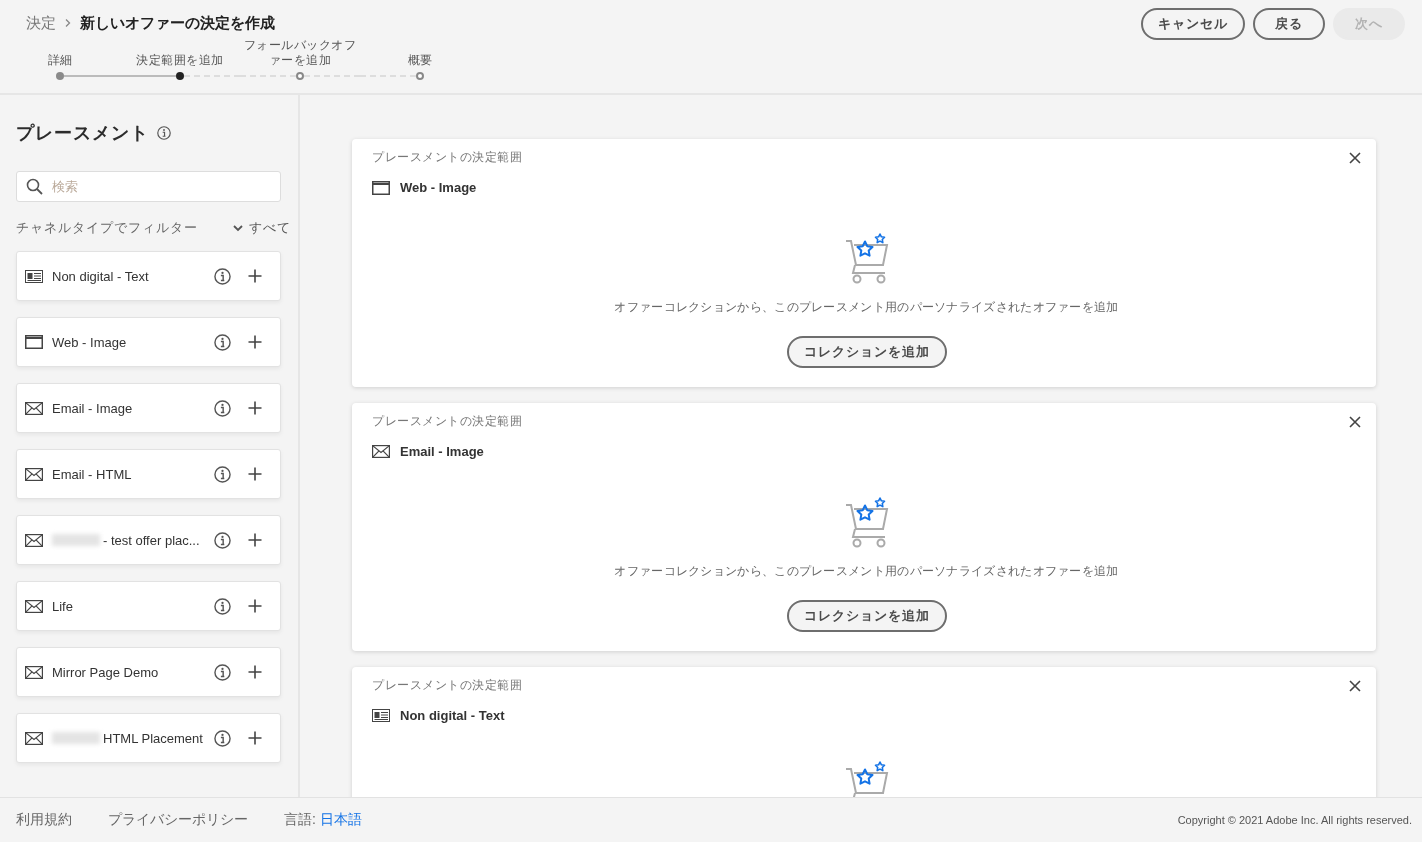 The width and height of the screenshot is (1422, 842). What do you see at coordinates (148, 474) in the screenshot?
I see `placement-card: Email - HTML` at bounding box center [148, 474].